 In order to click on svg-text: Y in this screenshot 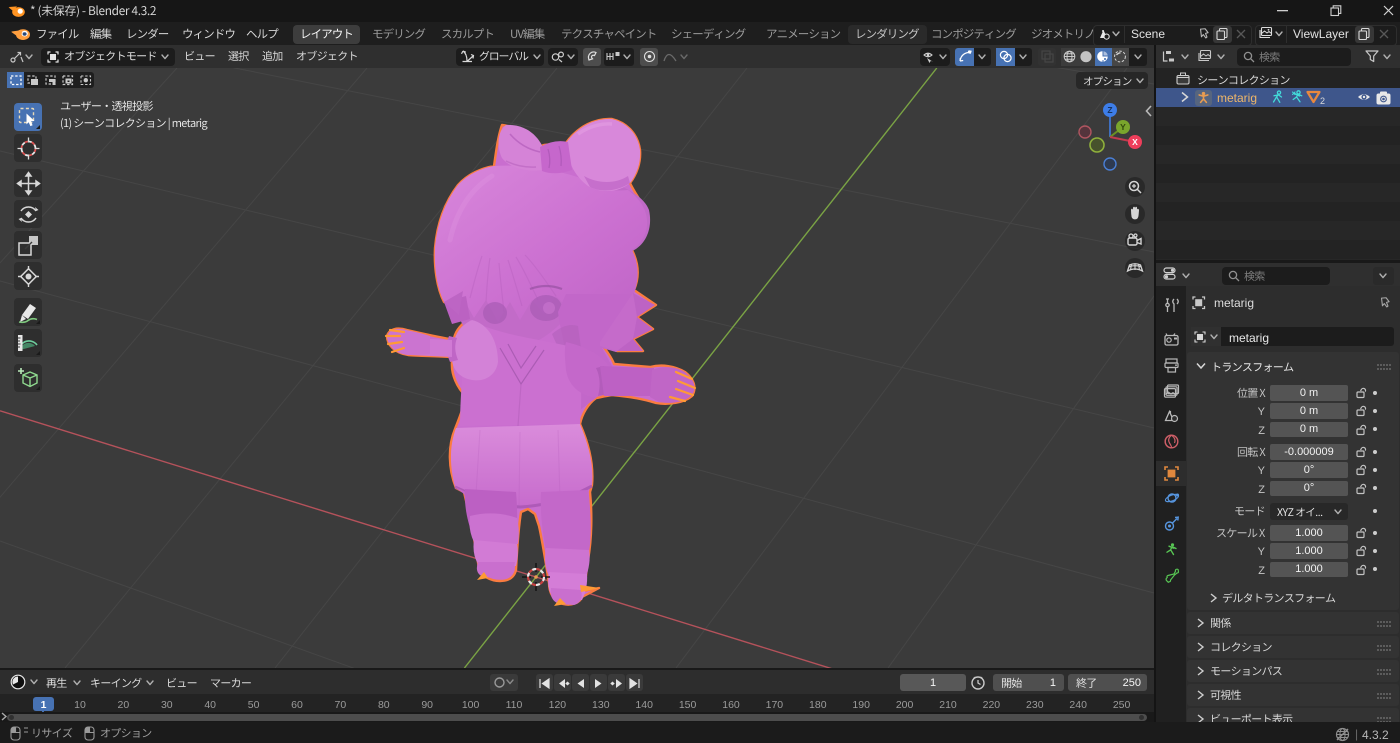, I will do `click(1123, 127)`.